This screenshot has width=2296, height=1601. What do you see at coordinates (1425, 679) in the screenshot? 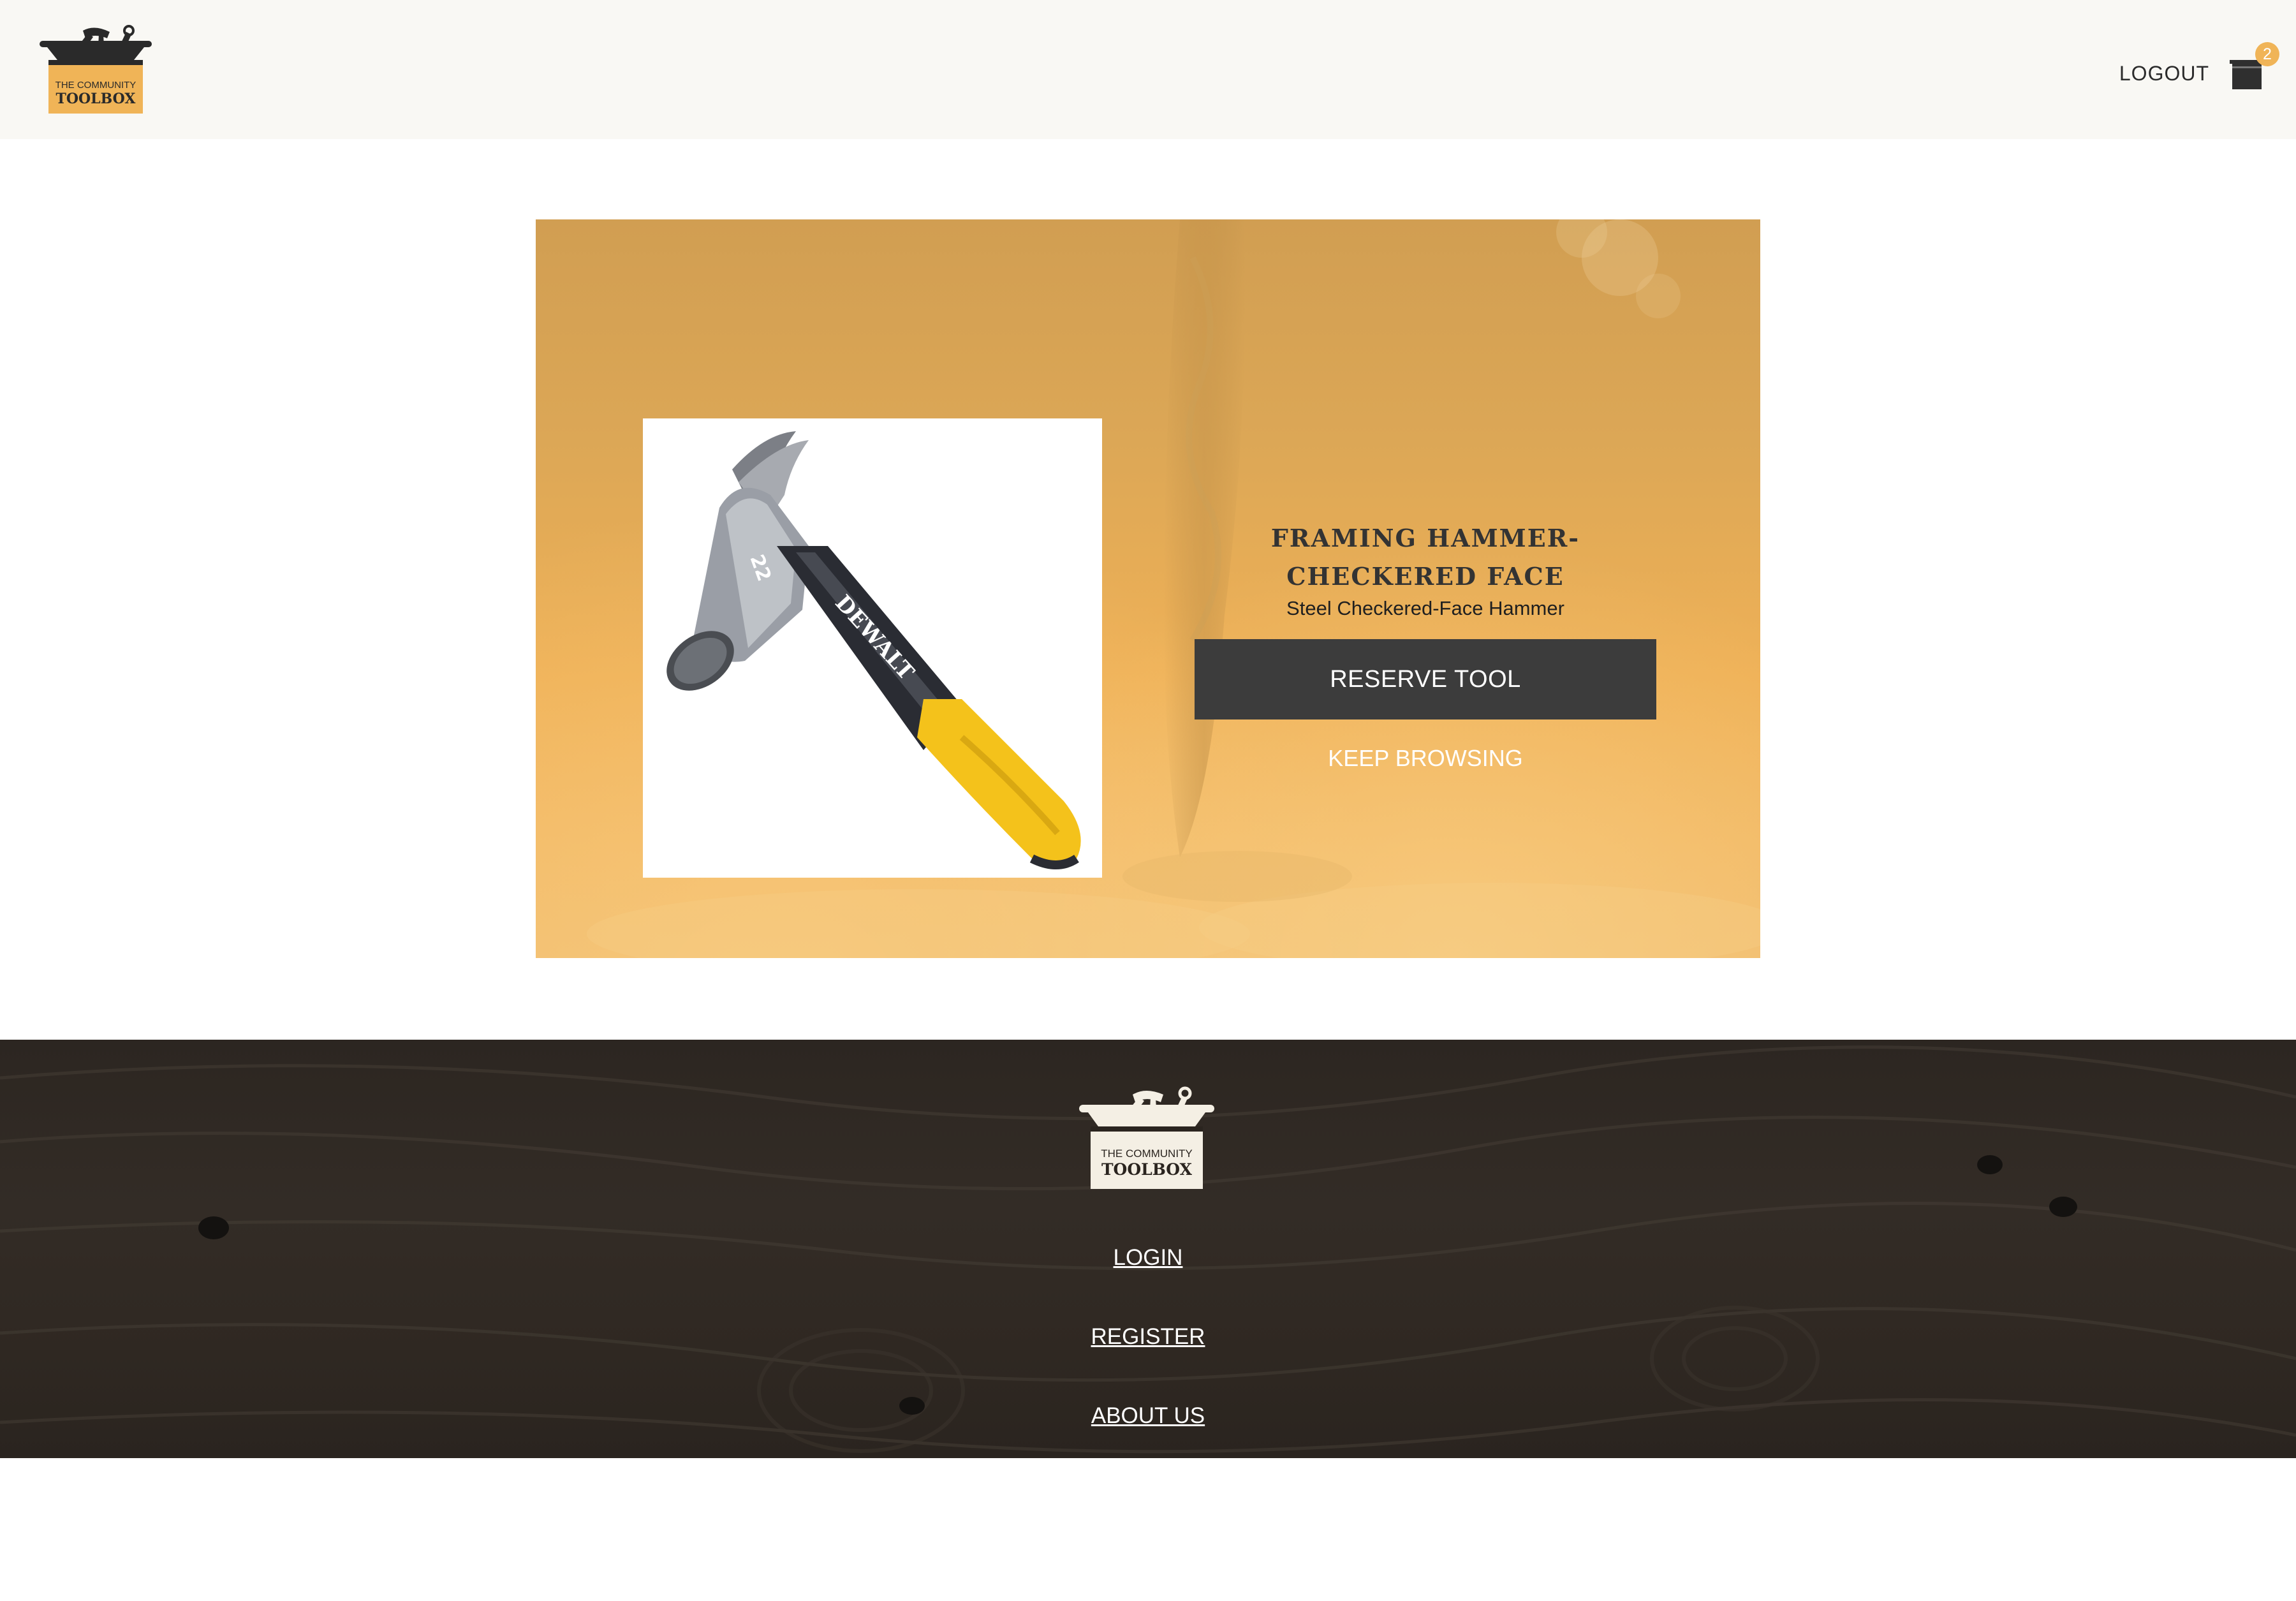
I see `reserve-tool-button: RESERVE TOOL` at bounding box center [1425, 679].